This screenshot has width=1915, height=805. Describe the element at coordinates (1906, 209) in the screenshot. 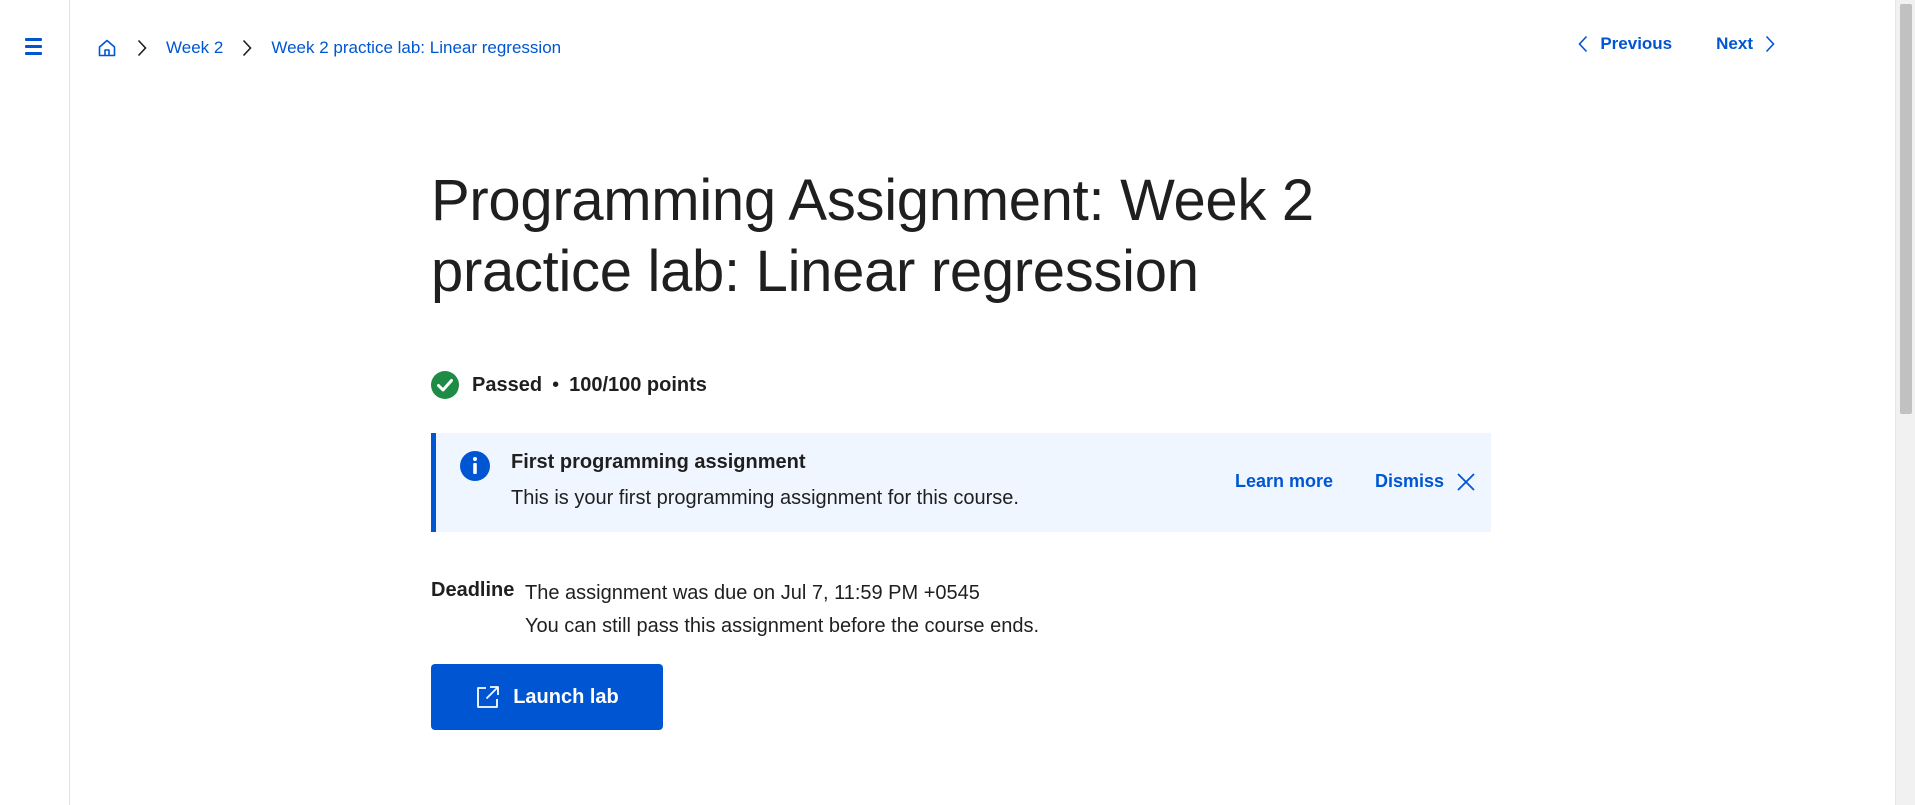

I see `scrollbar-thumb` at that location.